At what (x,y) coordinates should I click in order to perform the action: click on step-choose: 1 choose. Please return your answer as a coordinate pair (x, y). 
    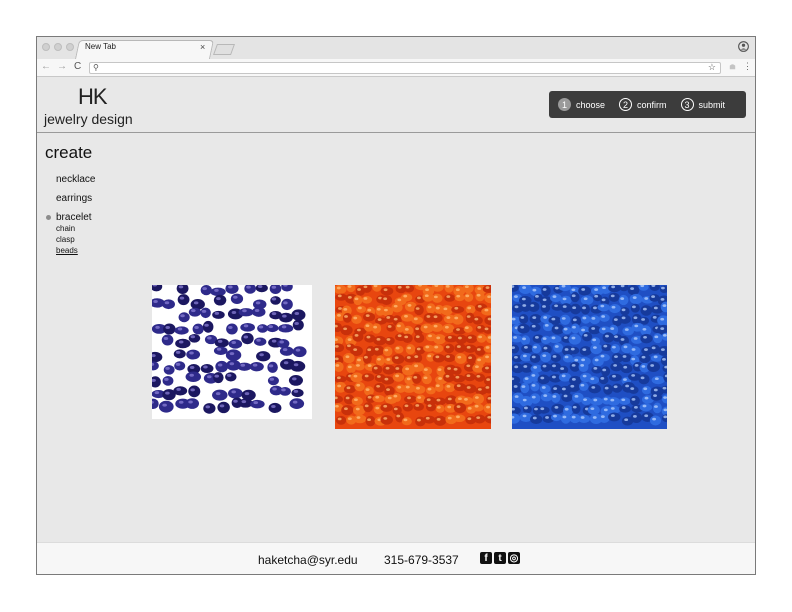
    Looking at the image, I should click on (581, 104).